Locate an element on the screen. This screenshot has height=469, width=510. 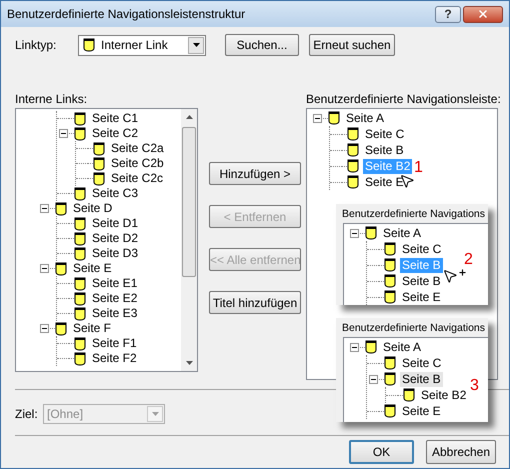
tree-item: Seite C1 is located at coordinates (115, 118).